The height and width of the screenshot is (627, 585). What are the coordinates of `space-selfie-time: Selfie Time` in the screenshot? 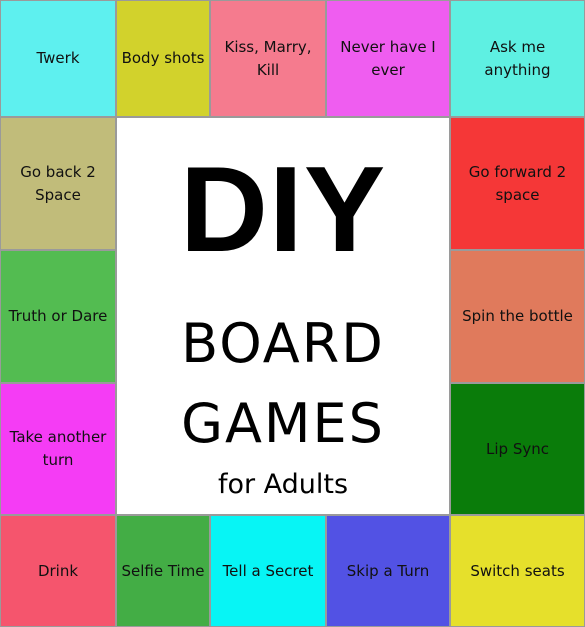 It's located at (163, 571).